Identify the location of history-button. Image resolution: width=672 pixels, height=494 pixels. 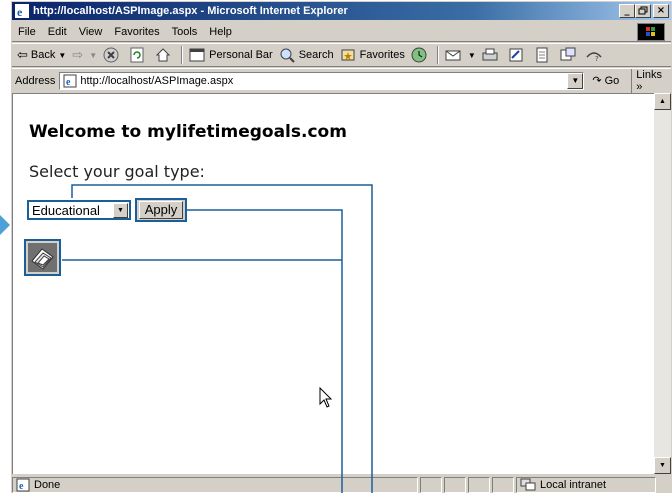
(421, 55).